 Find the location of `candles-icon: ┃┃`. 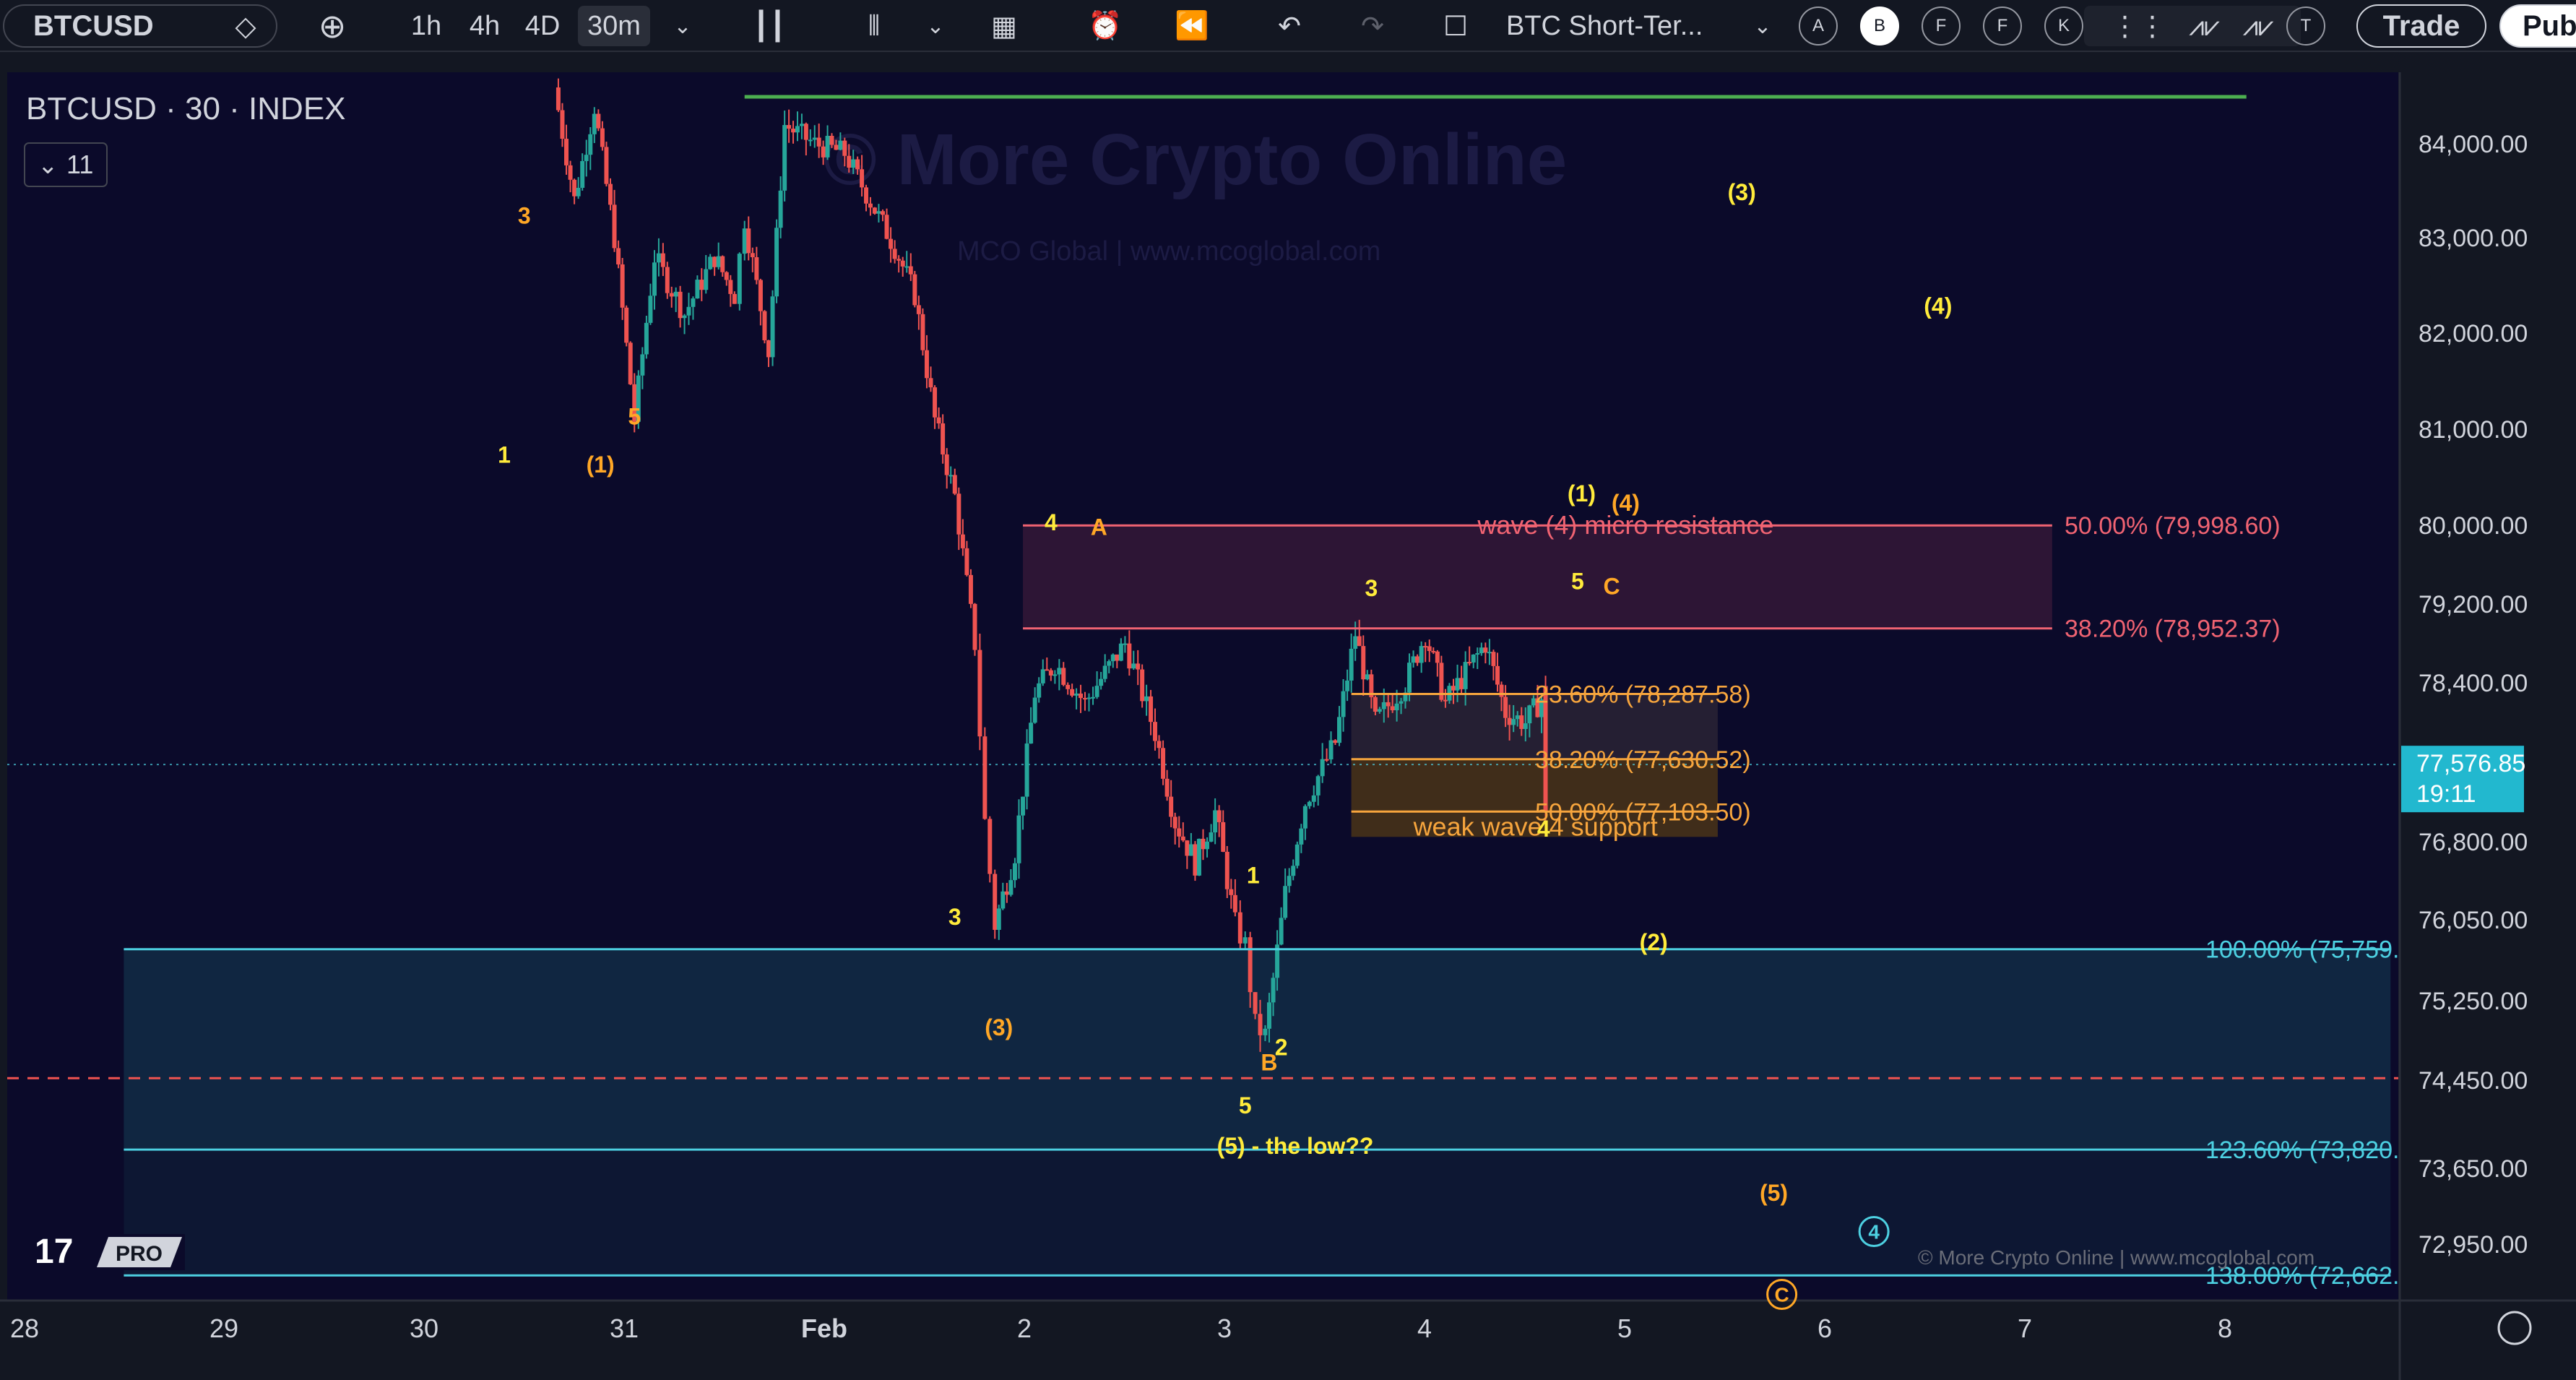

candles-icon: ┃┃ is located at coordinates (769, 26).